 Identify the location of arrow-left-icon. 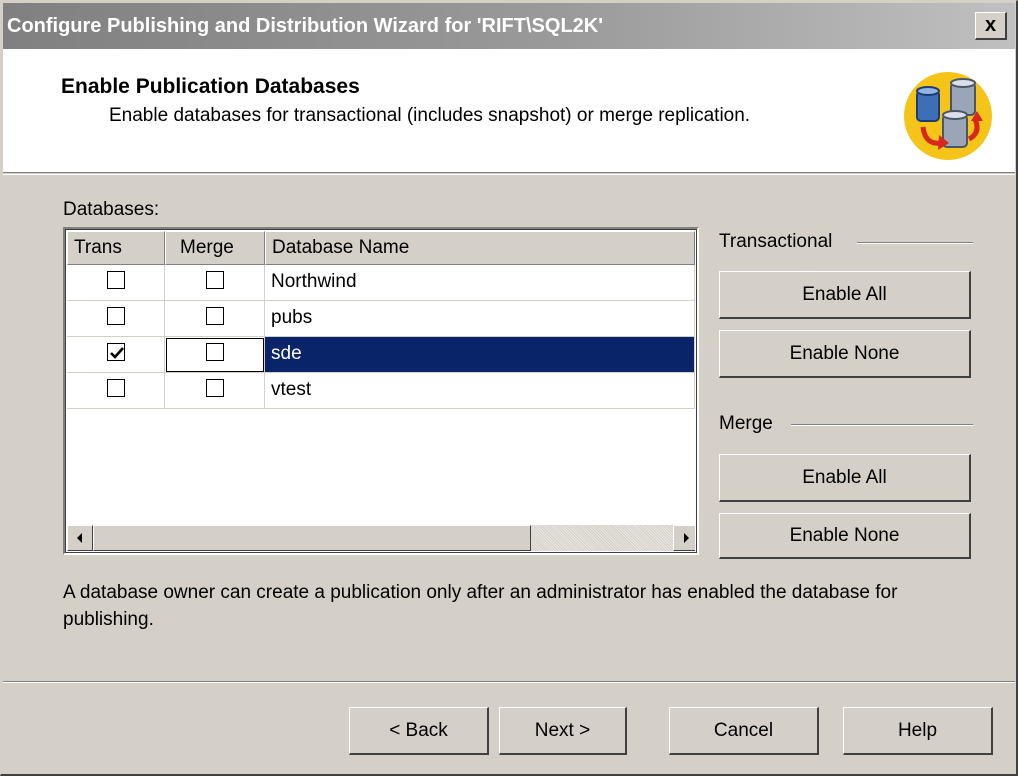
(79, 538).